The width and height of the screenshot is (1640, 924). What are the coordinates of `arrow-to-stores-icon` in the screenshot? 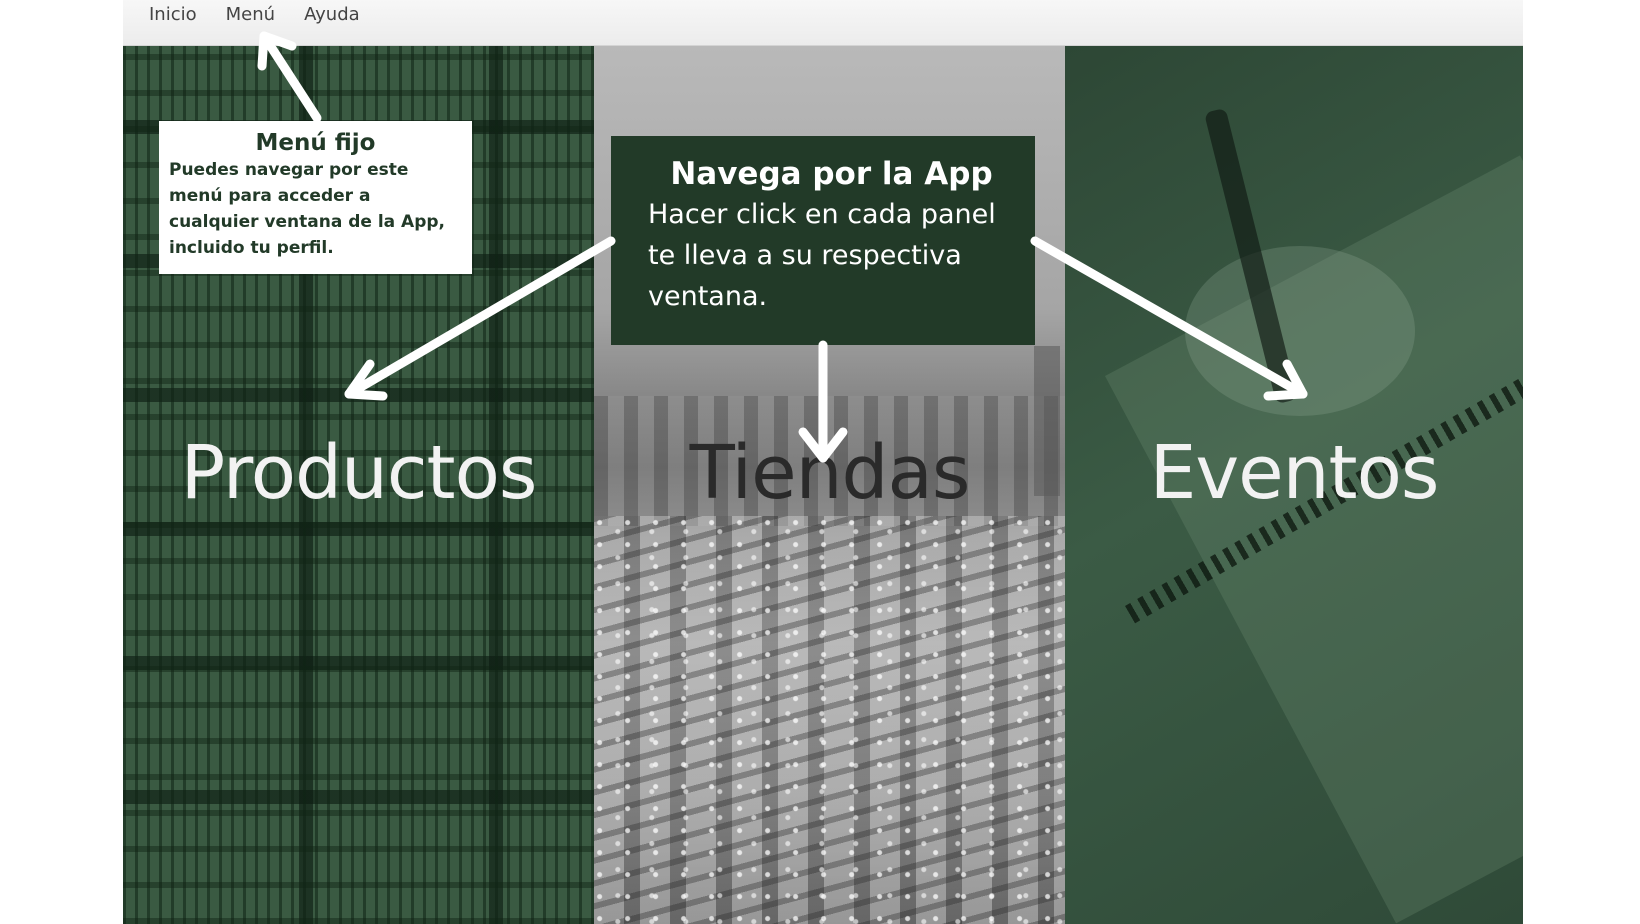 It's located at (823, 401).